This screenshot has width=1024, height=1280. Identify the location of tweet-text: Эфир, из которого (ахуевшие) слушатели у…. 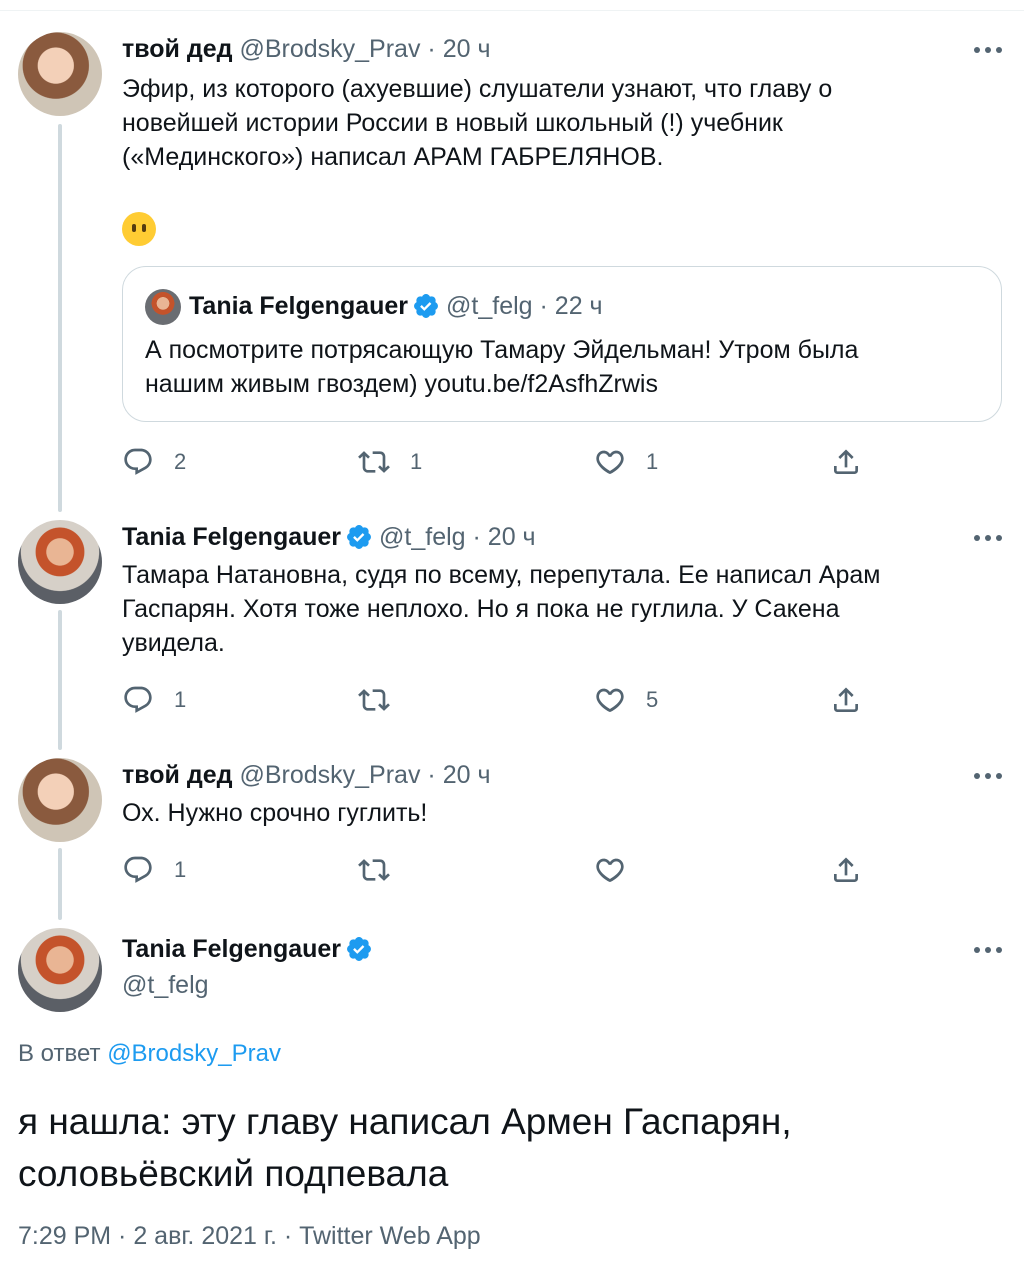
(562, 123).